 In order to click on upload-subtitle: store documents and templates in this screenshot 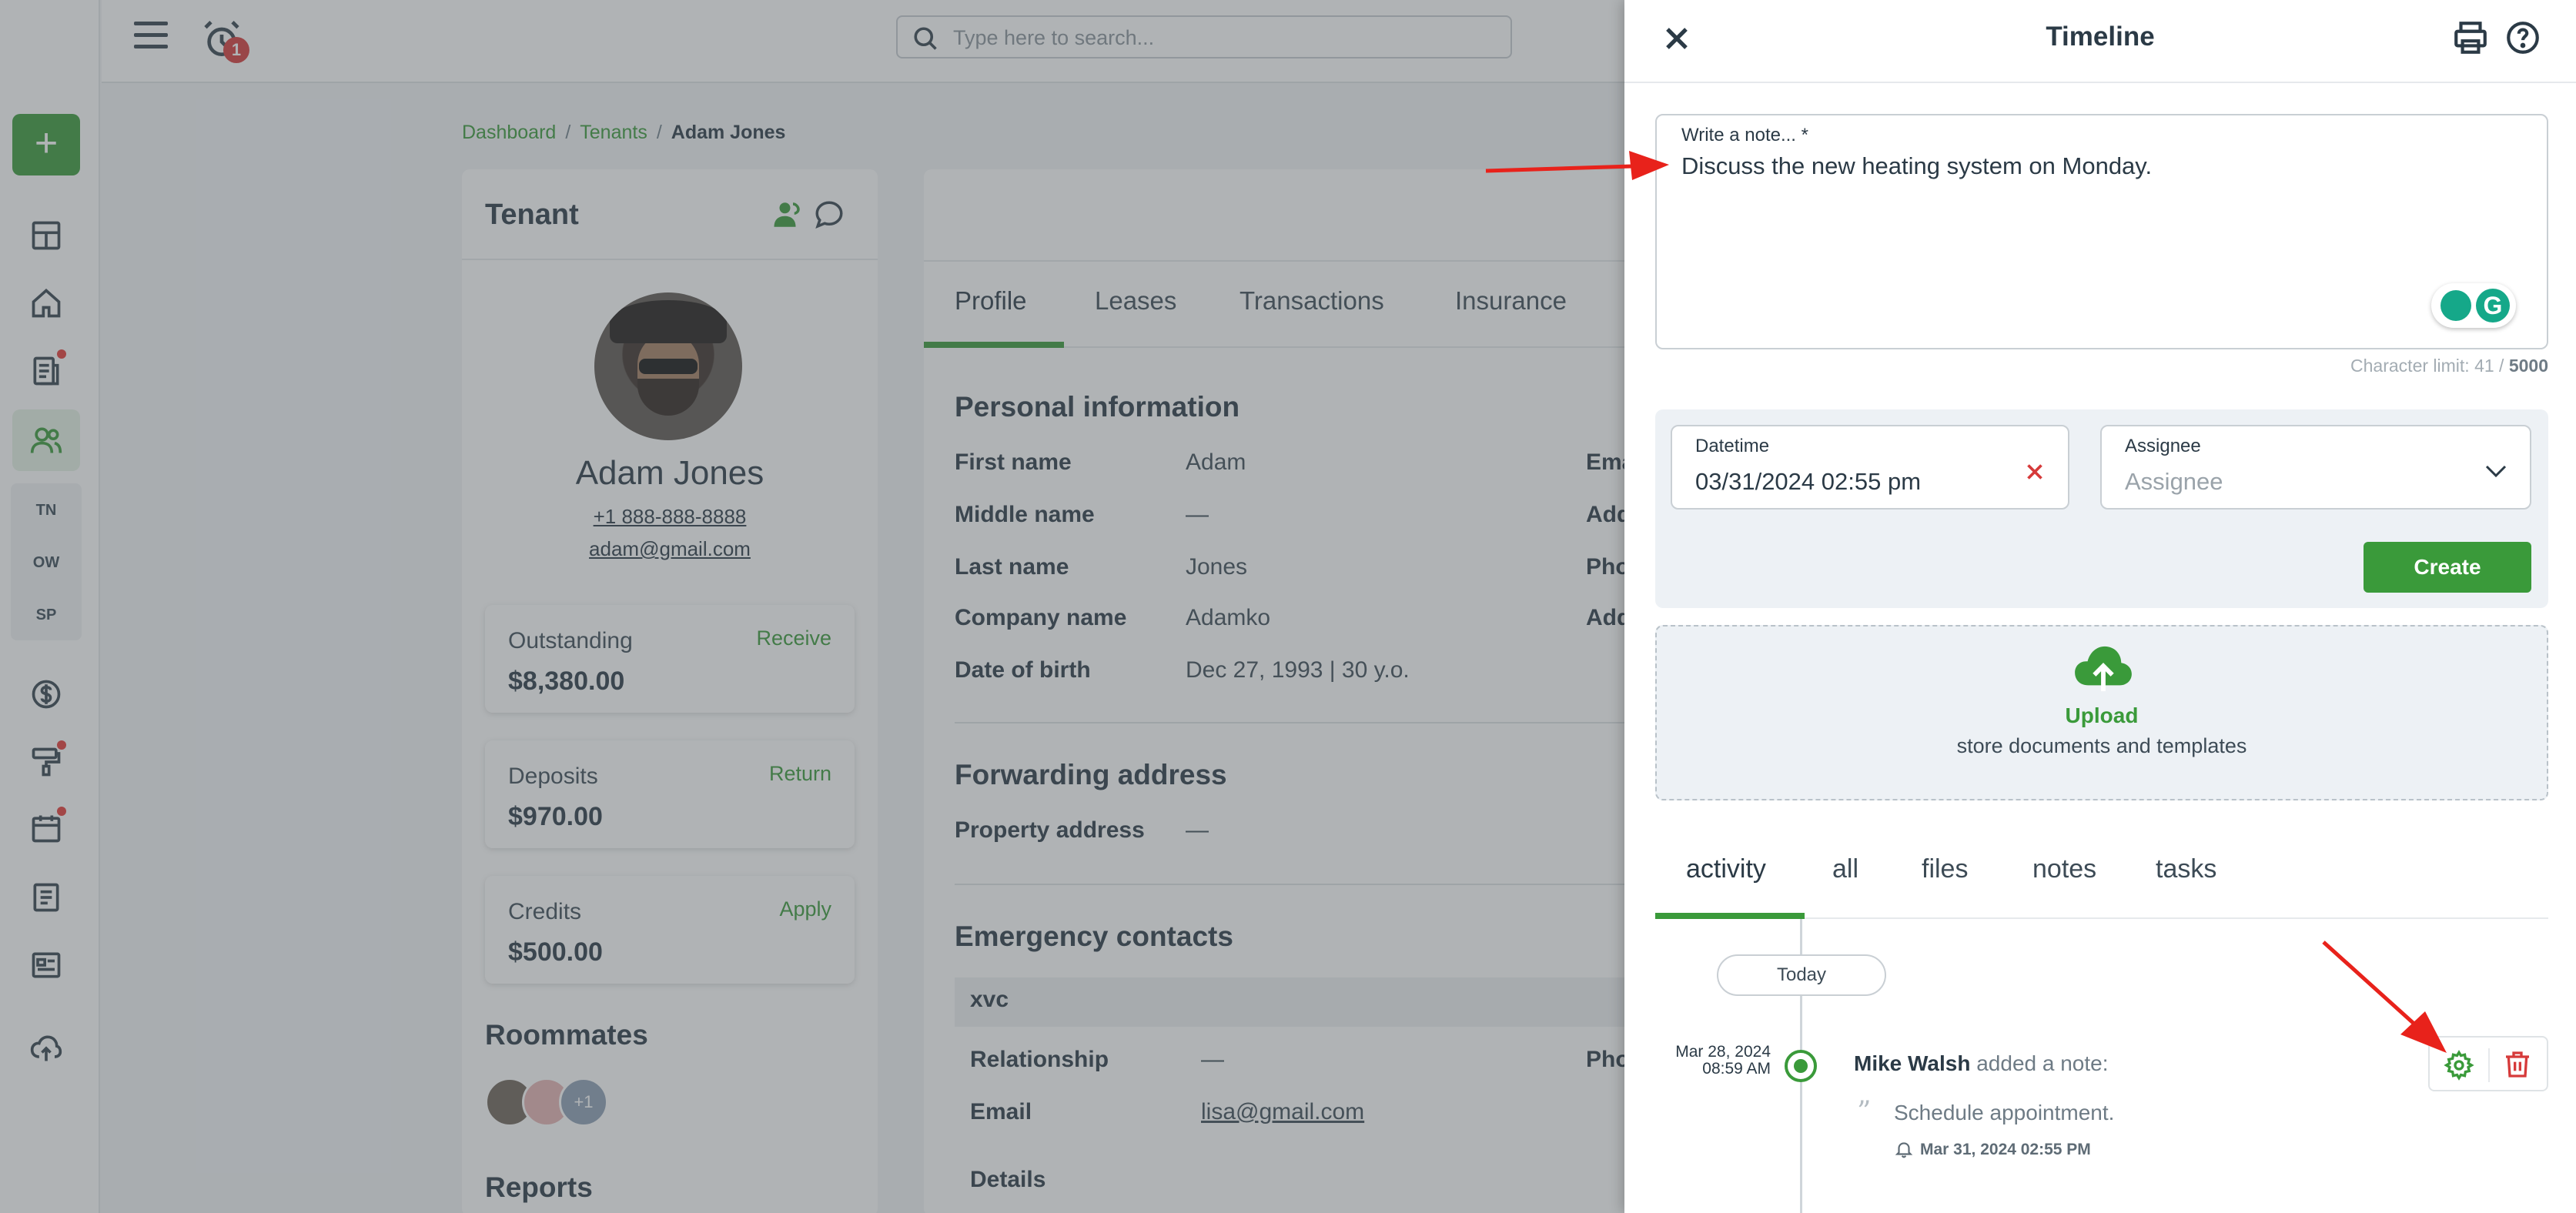, I will do `click(2101, 746)`.